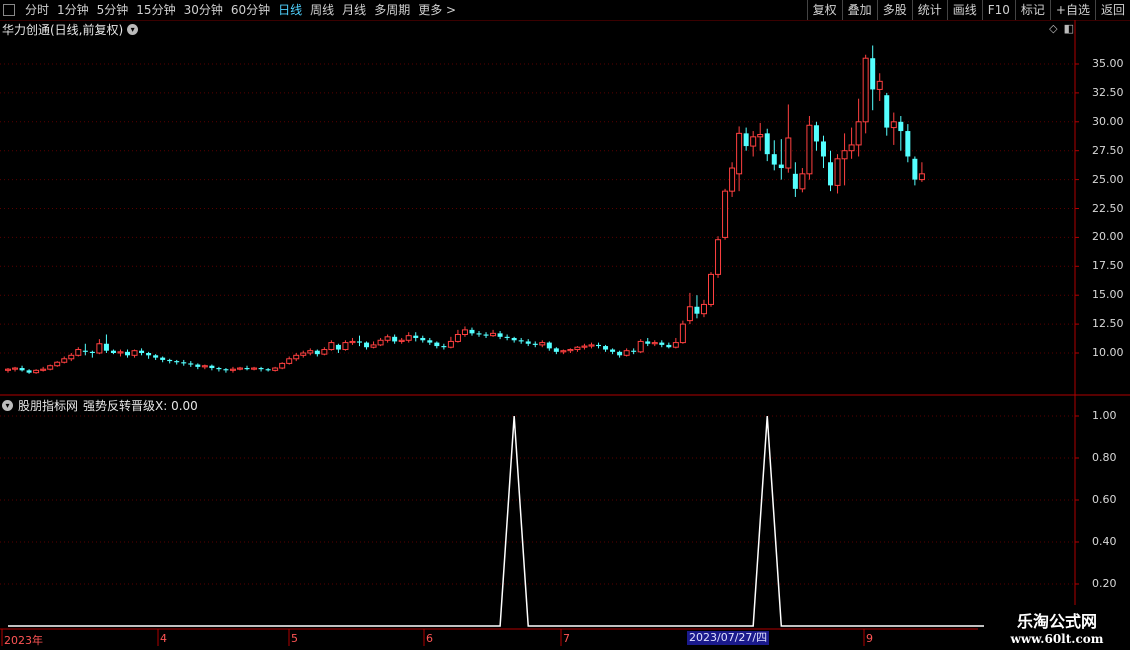  I want to click on date-axis-label: 4, so click(163, 638).